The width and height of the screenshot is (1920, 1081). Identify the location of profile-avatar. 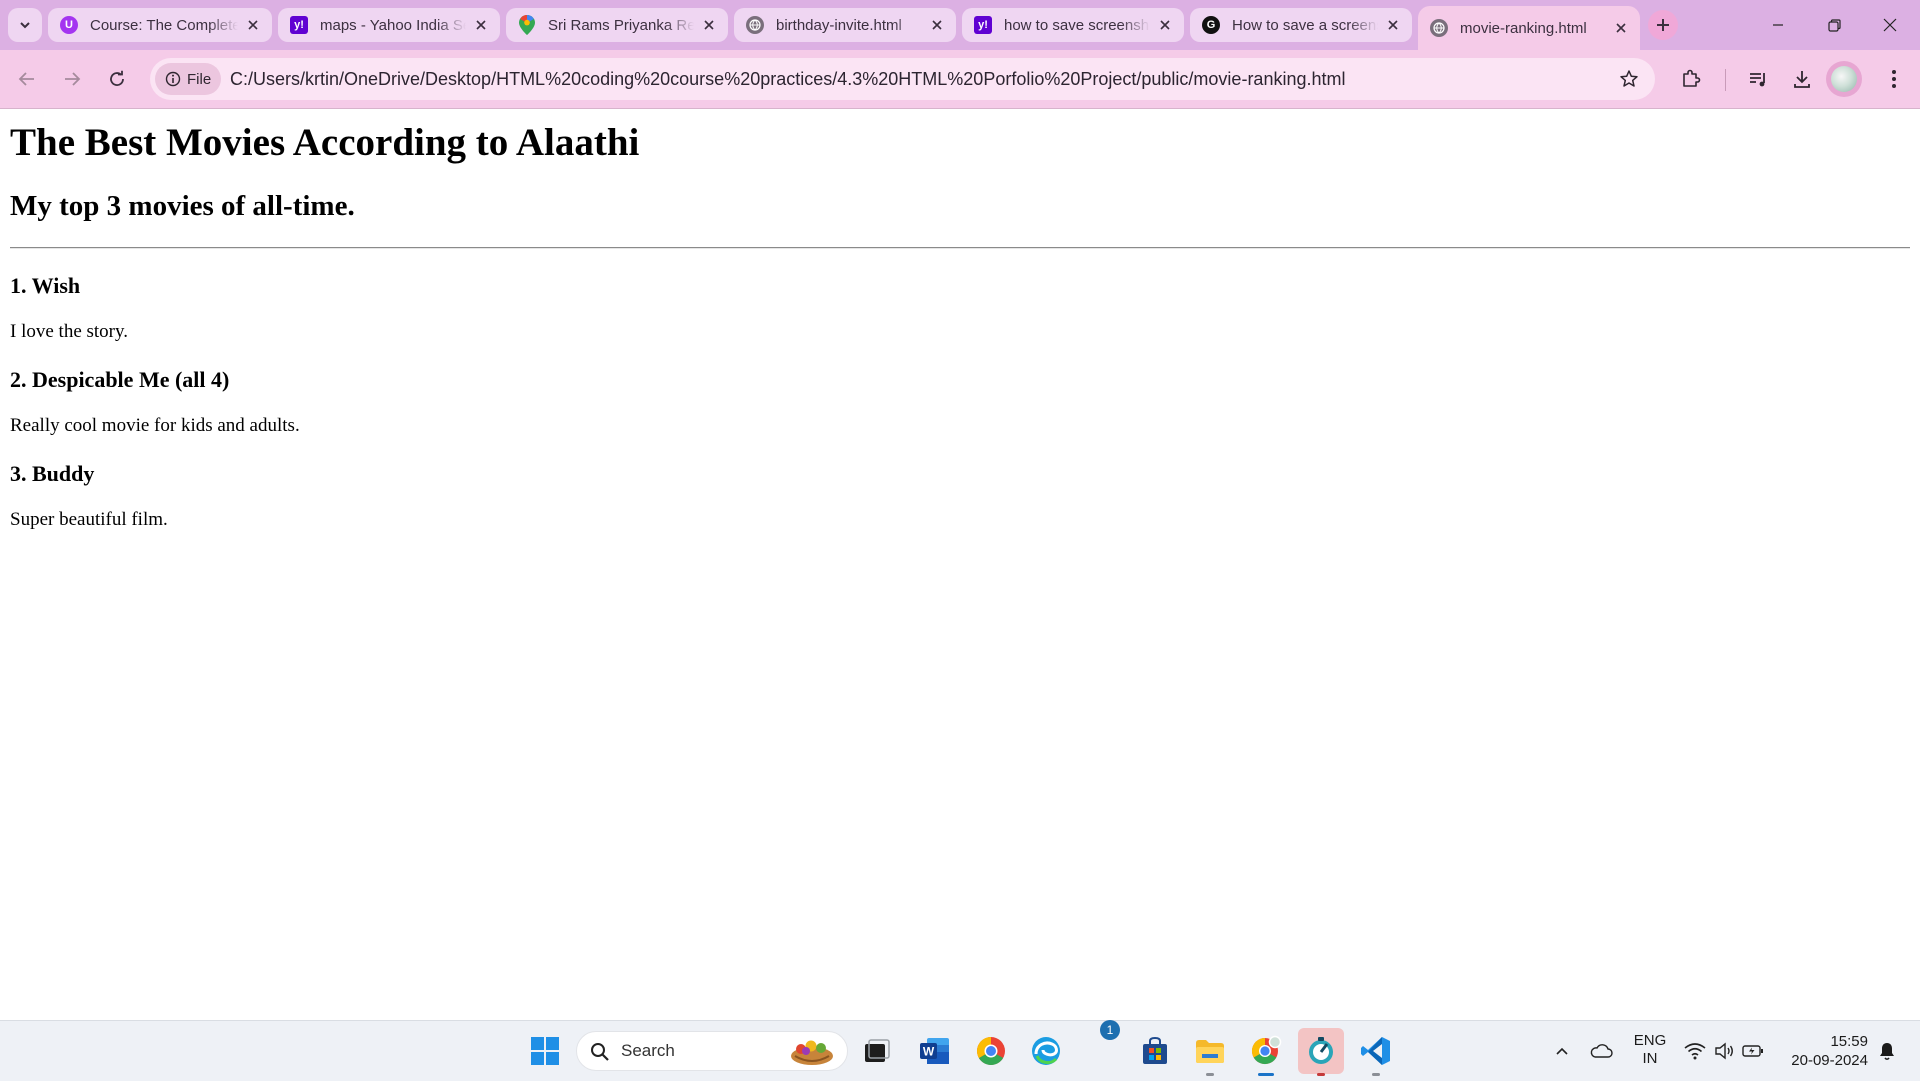
(1844, 79).